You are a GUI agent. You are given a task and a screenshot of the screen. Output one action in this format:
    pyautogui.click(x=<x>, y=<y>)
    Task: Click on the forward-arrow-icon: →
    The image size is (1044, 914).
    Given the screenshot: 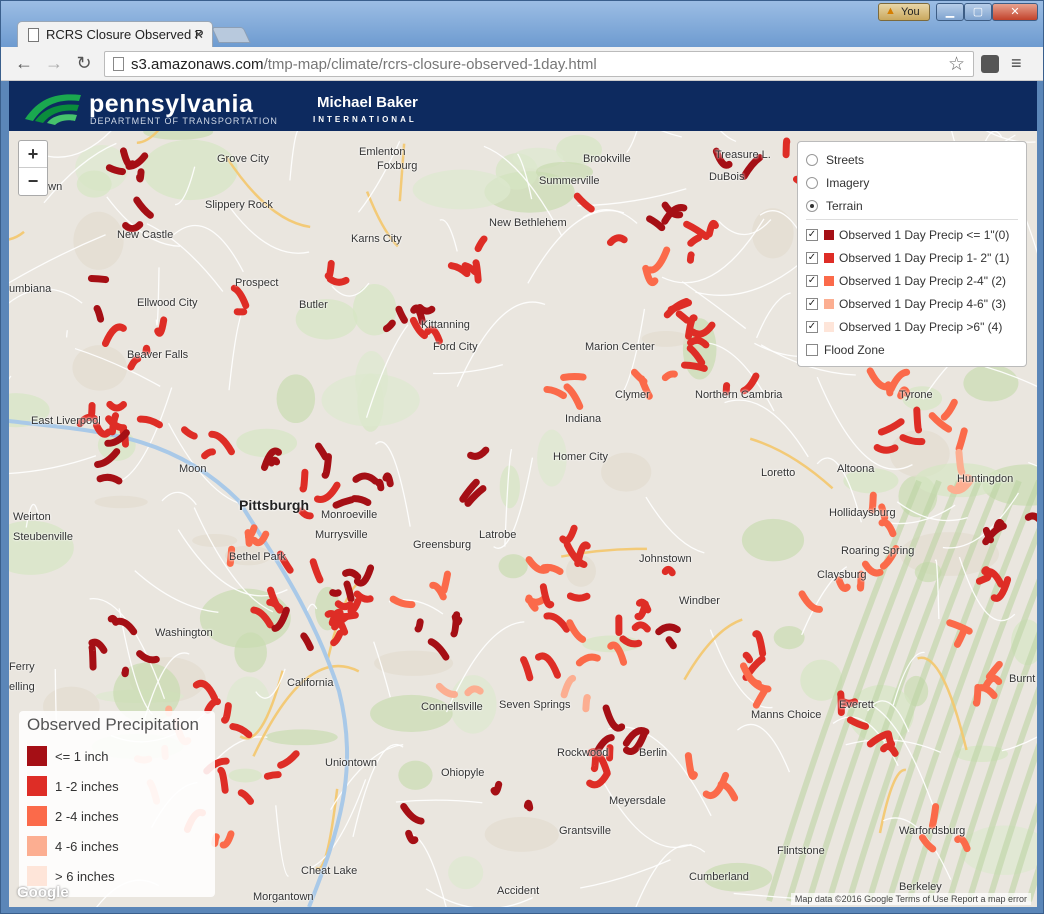 What is the action you would take?
    pyautogui.click(x=54, y=63)
    